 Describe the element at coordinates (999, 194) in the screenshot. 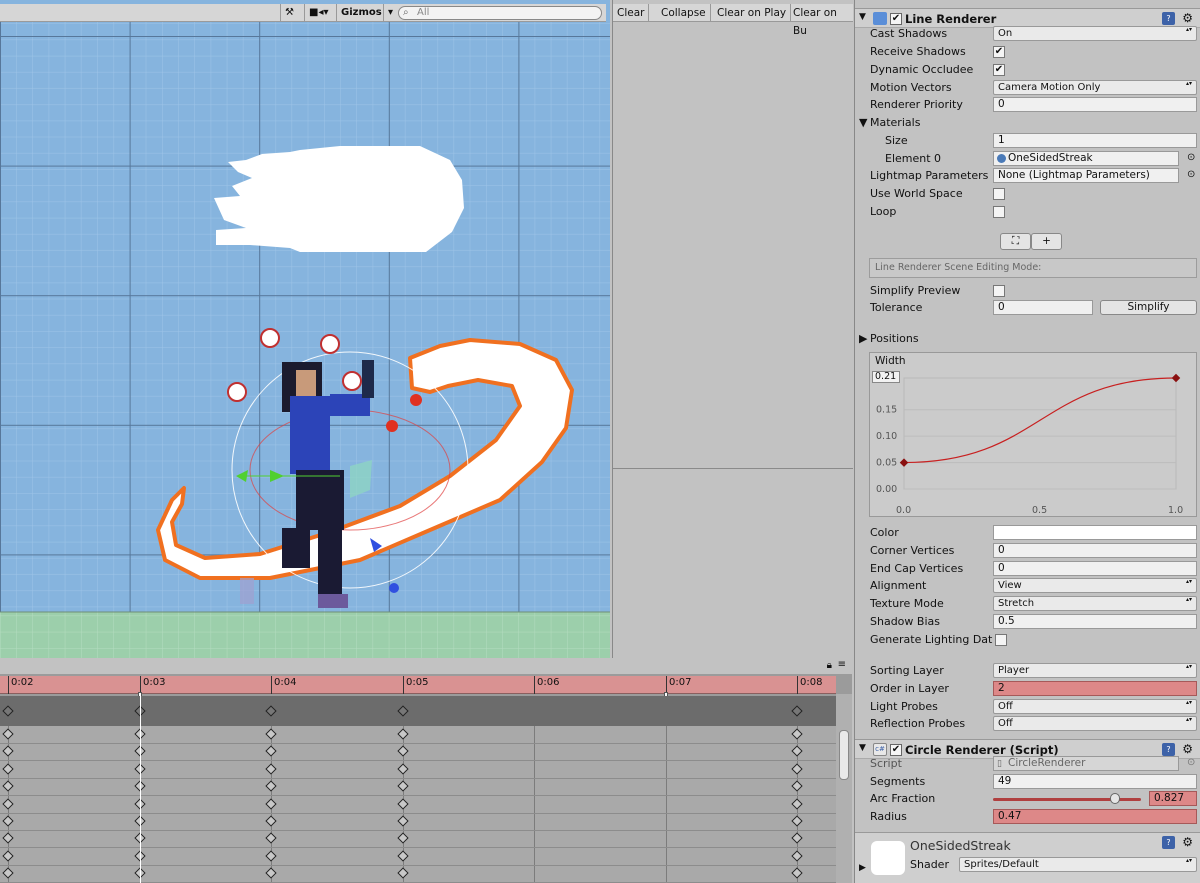

I see `use-world-space-checkbox` at that location.